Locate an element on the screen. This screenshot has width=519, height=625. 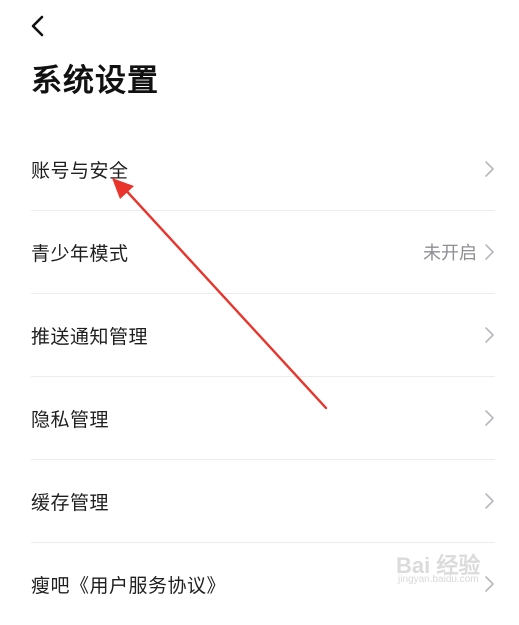
settings-item-label: 缓存管理 is located at coordinates (70, 502).